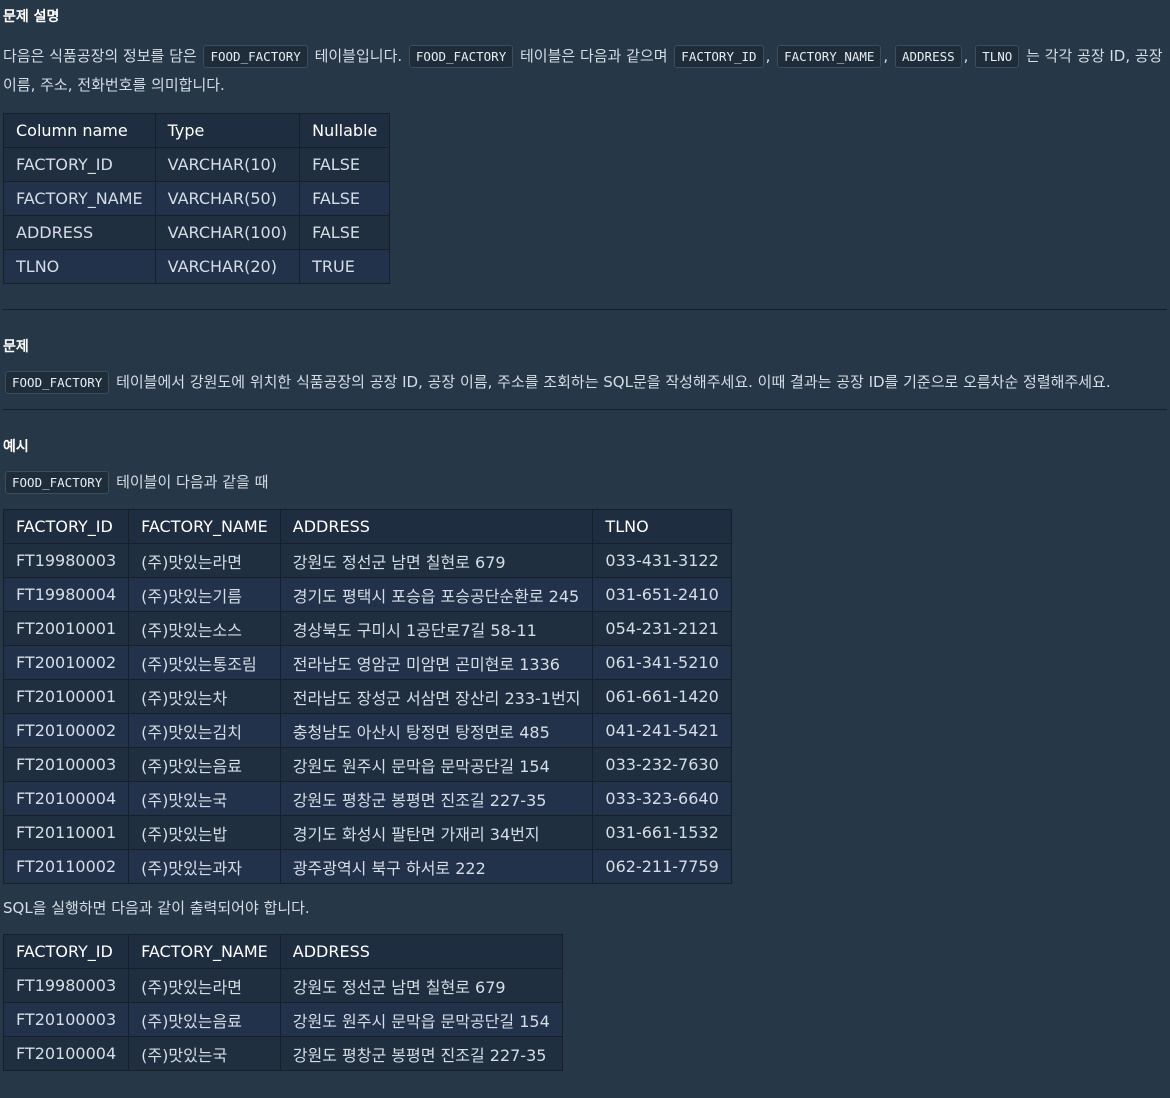 The width and height of the screenshot is (1170, 1098). I want to click on column-header: FACTORY_ID, so click(66, 951).